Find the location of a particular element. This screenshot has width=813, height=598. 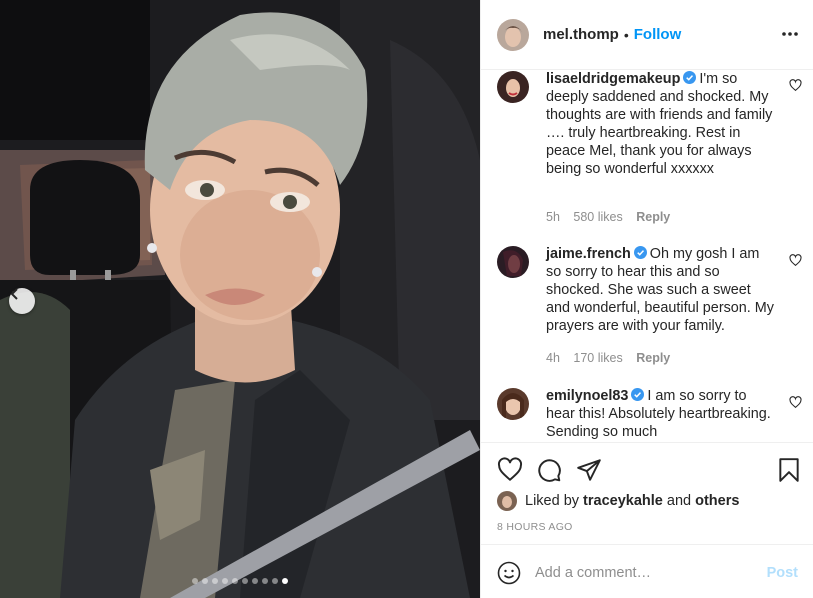

chevron-left-icon is located at coordinates (14, 294).